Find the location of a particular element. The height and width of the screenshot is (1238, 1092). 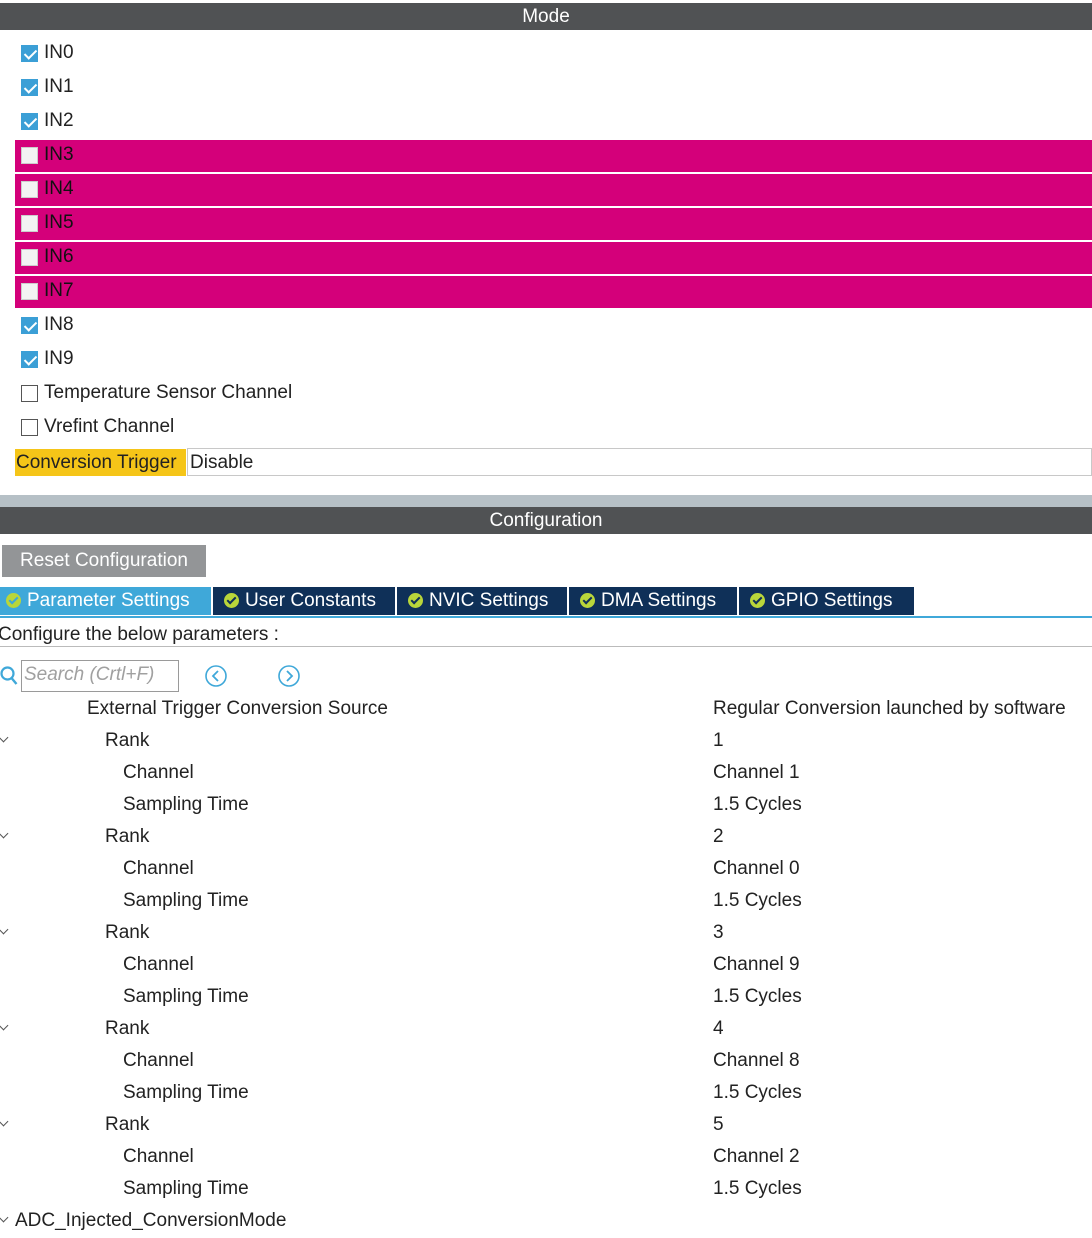

tab-nvic-settings: NVIC Settings is located at coordinates (482, 601).